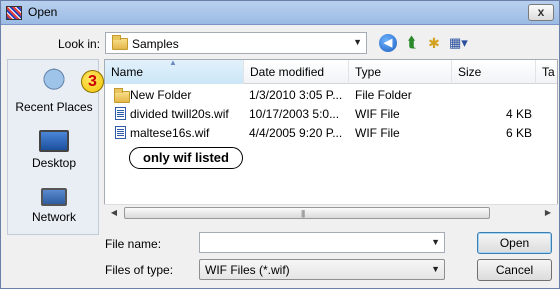  I want to click on close-button: x, so click(541, 12).